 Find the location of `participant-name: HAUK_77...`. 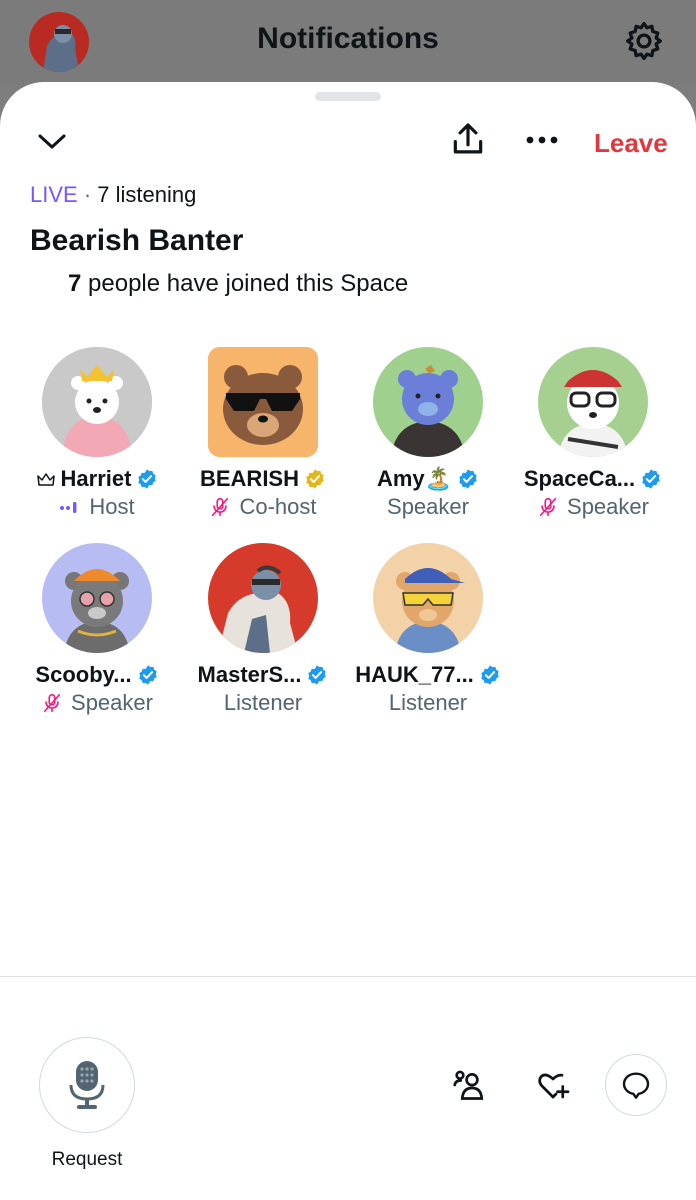

participant-name: HAUK_77... is located at coordinates (414, 674).